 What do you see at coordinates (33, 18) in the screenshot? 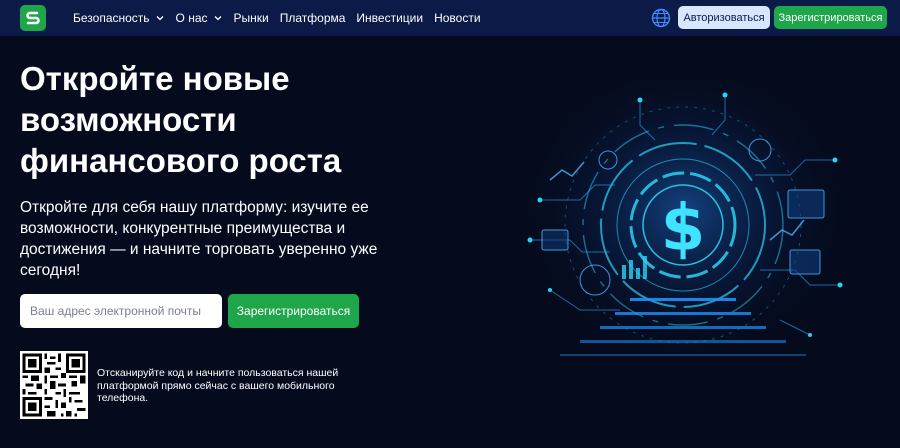
I see `s-logo-icon` at bounding box center [33, 18].